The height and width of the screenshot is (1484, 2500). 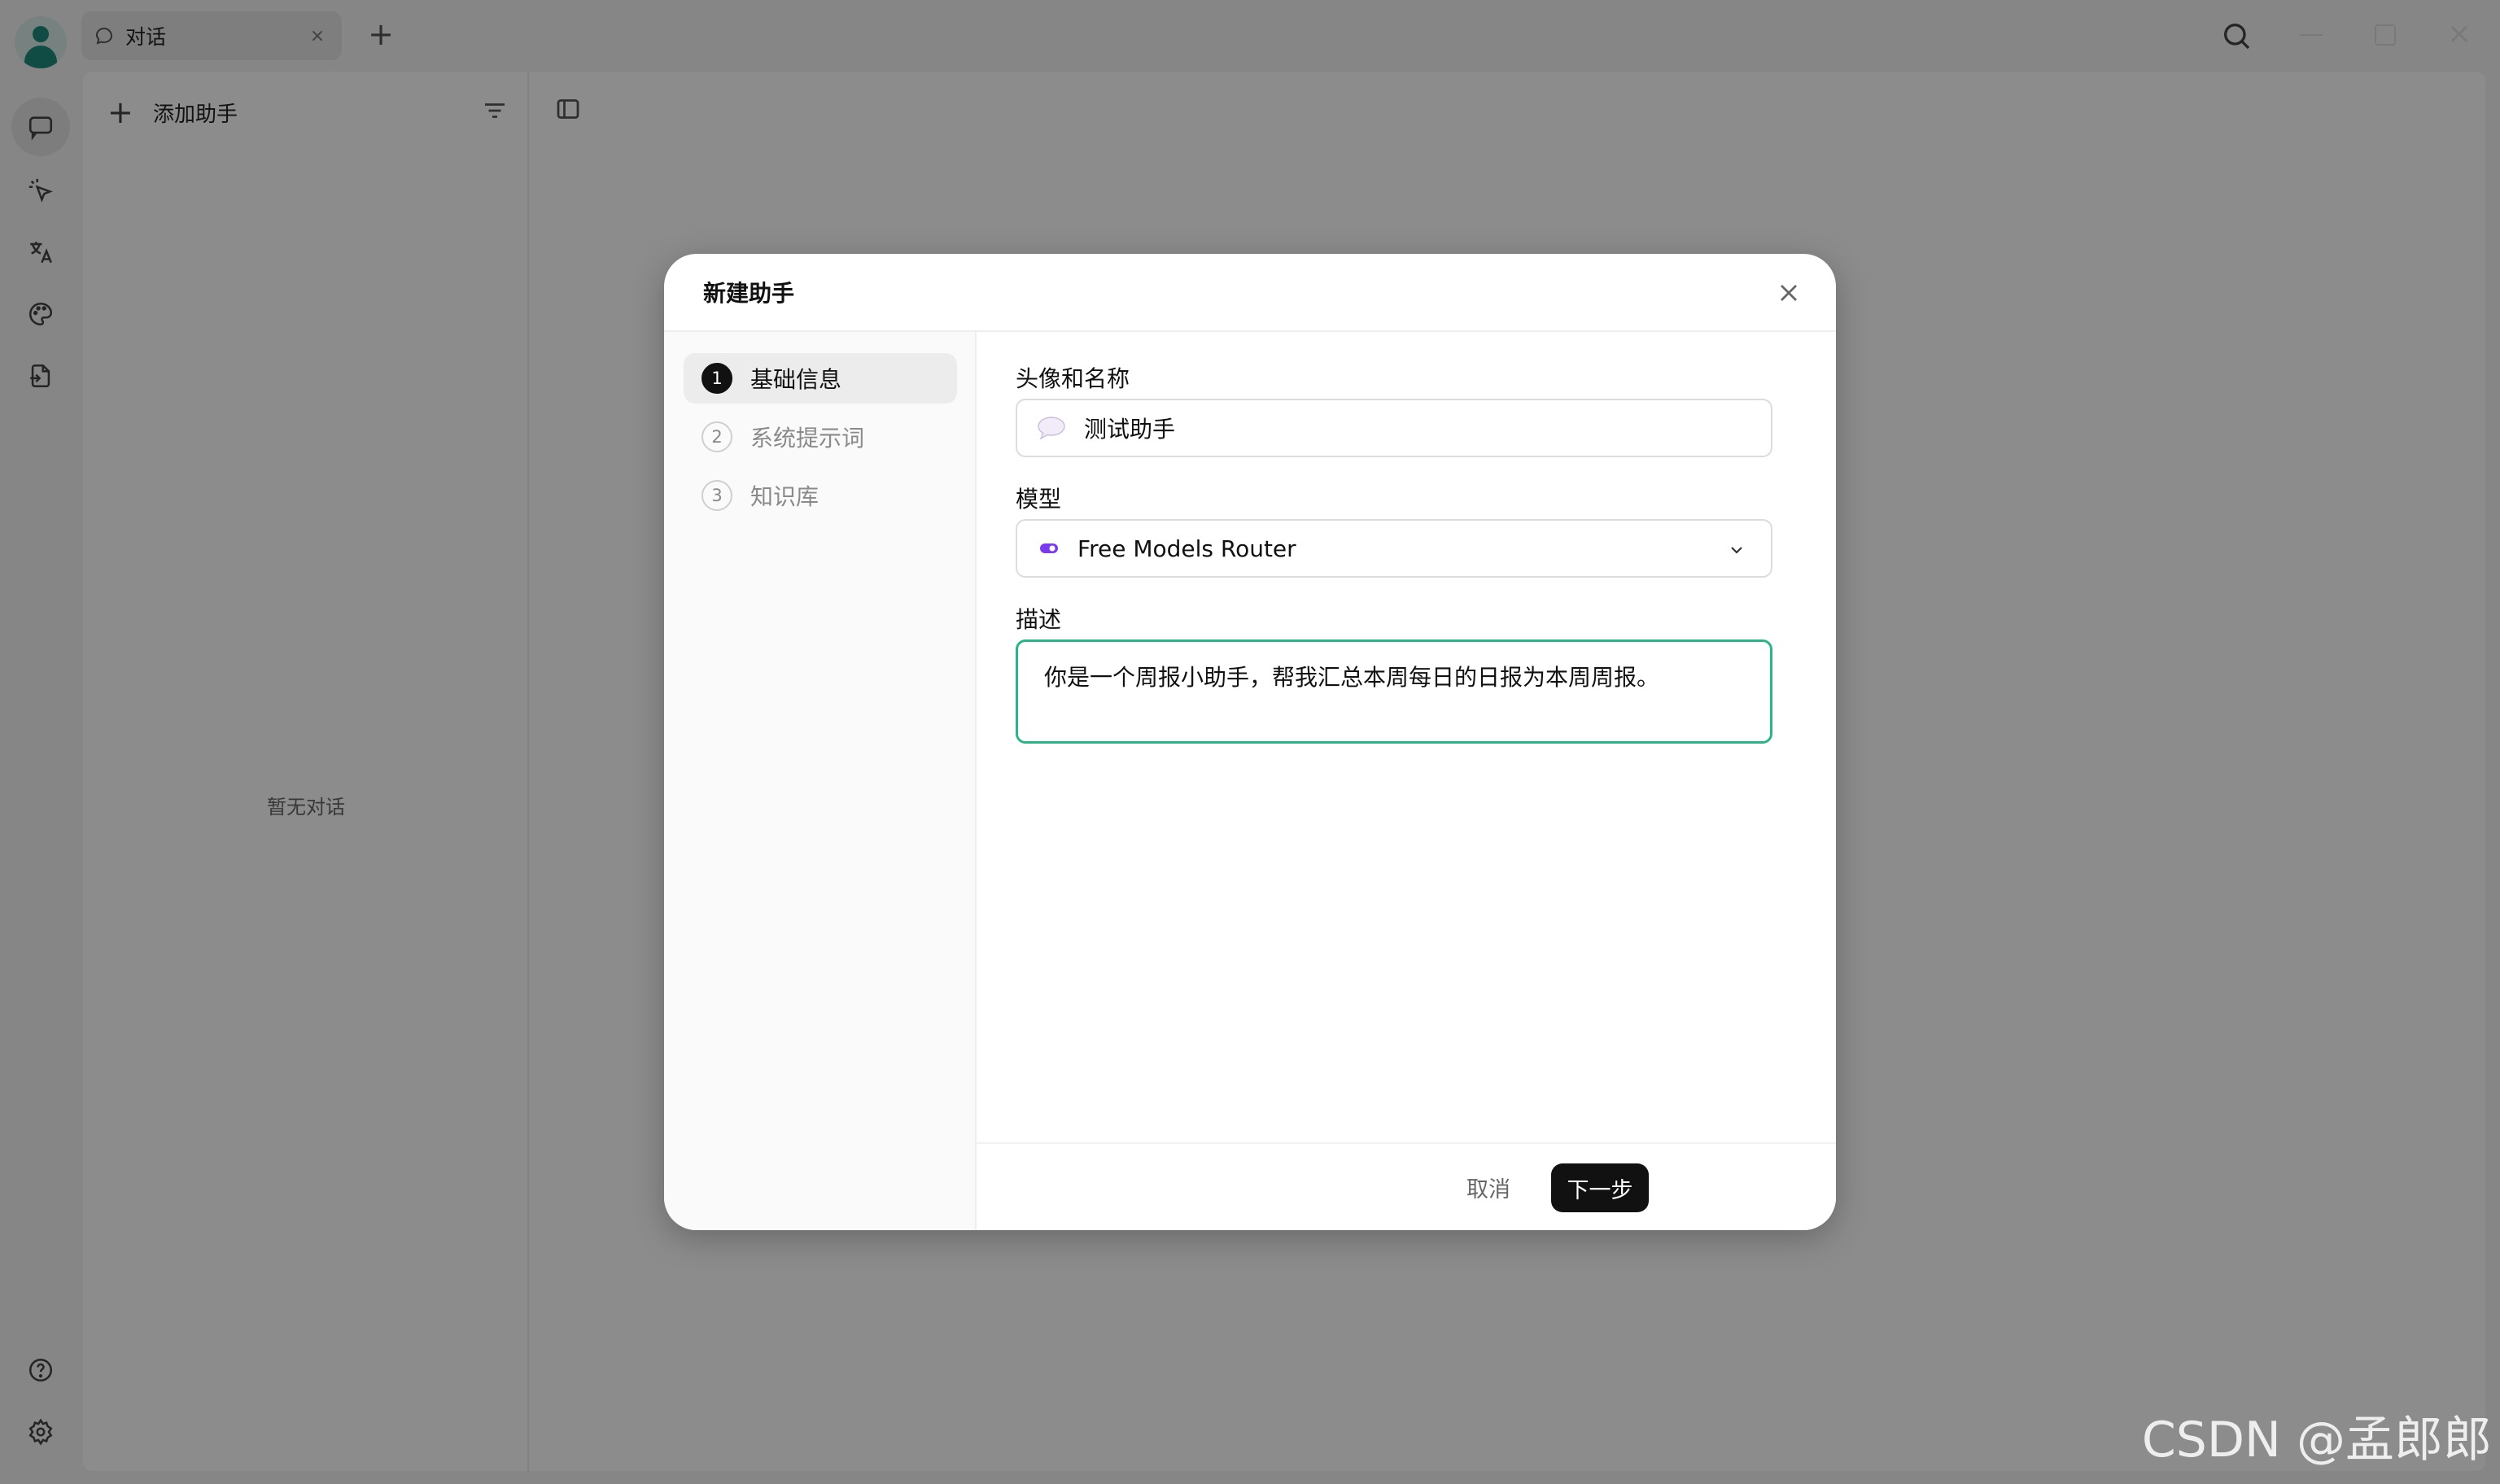 What do you see at coordinates (749, 294) in the screenshot?
I see `dialog-title: 新建助手` at bounding box center [749, 294].